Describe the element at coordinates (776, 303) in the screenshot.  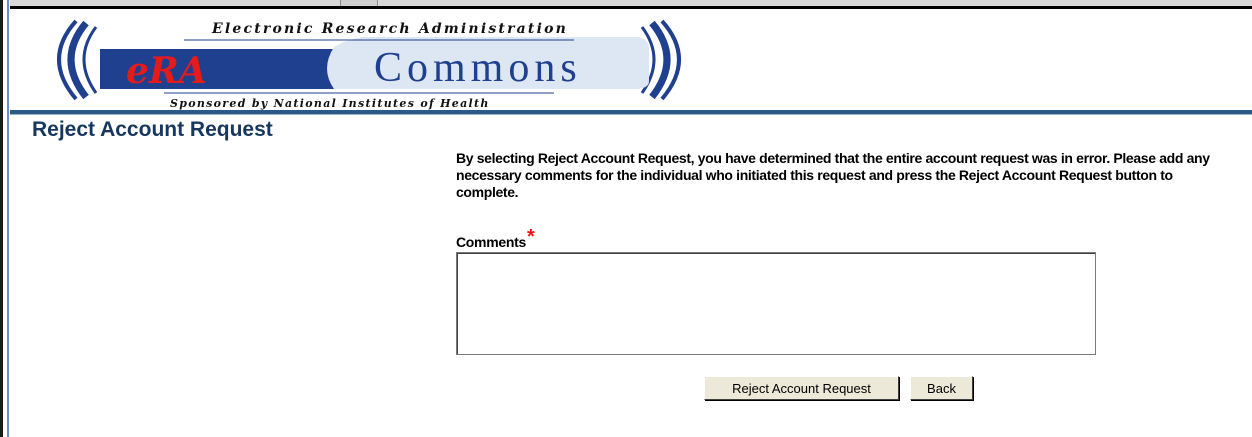
I see `comments-textarea` at that location.